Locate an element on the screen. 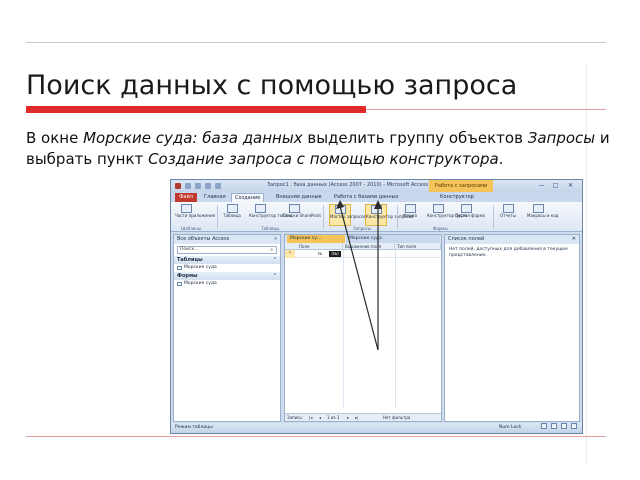 The image size is (640, 480). document-tabs: Морские су... Морские суда is located at coordinates (363, 239).